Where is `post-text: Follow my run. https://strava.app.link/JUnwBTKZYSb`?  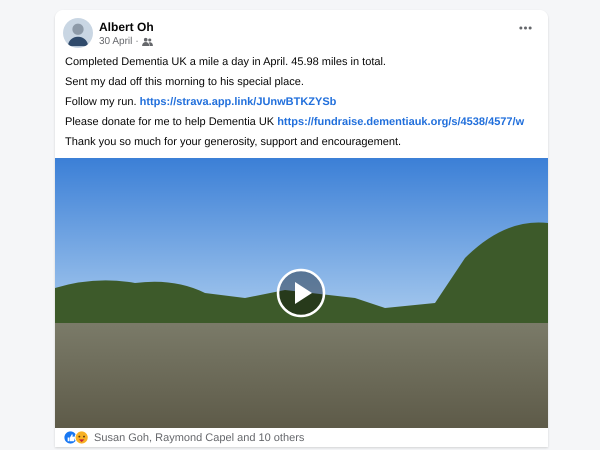
post-text: Follow my run. https://strava.app.link/JUnwBTKZYSb is located at coordinates (201, 102).